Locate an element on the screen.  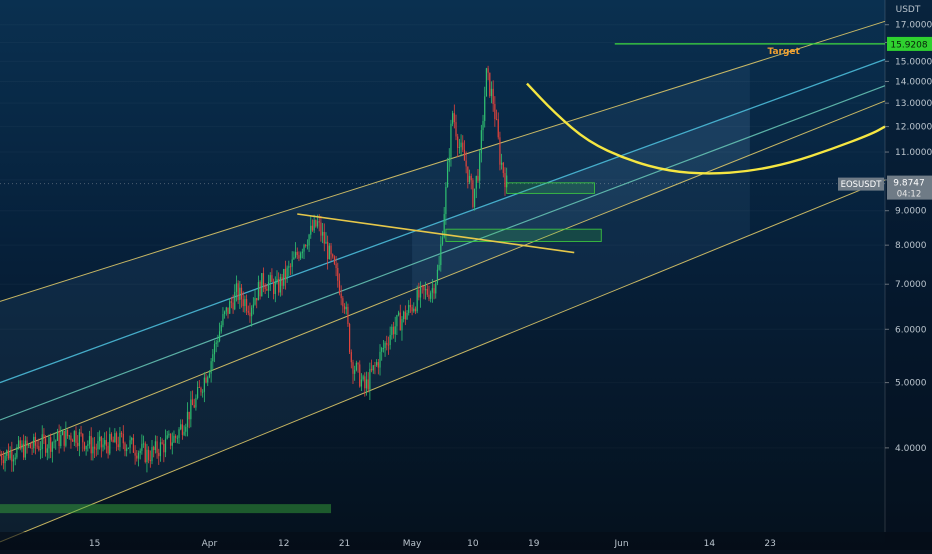
time-tick-label: Jun is located at coordinates (620, 544).